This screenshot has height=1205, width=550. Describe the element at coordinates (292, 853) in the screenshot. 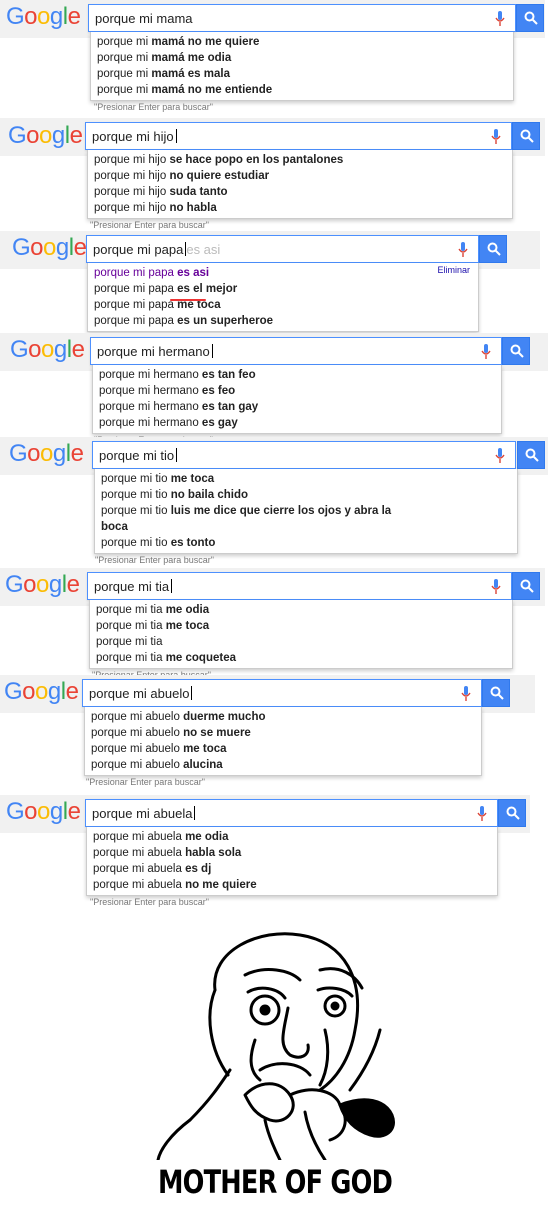

I see `suggestion-item: porque mi abuela habla sola` at that location.